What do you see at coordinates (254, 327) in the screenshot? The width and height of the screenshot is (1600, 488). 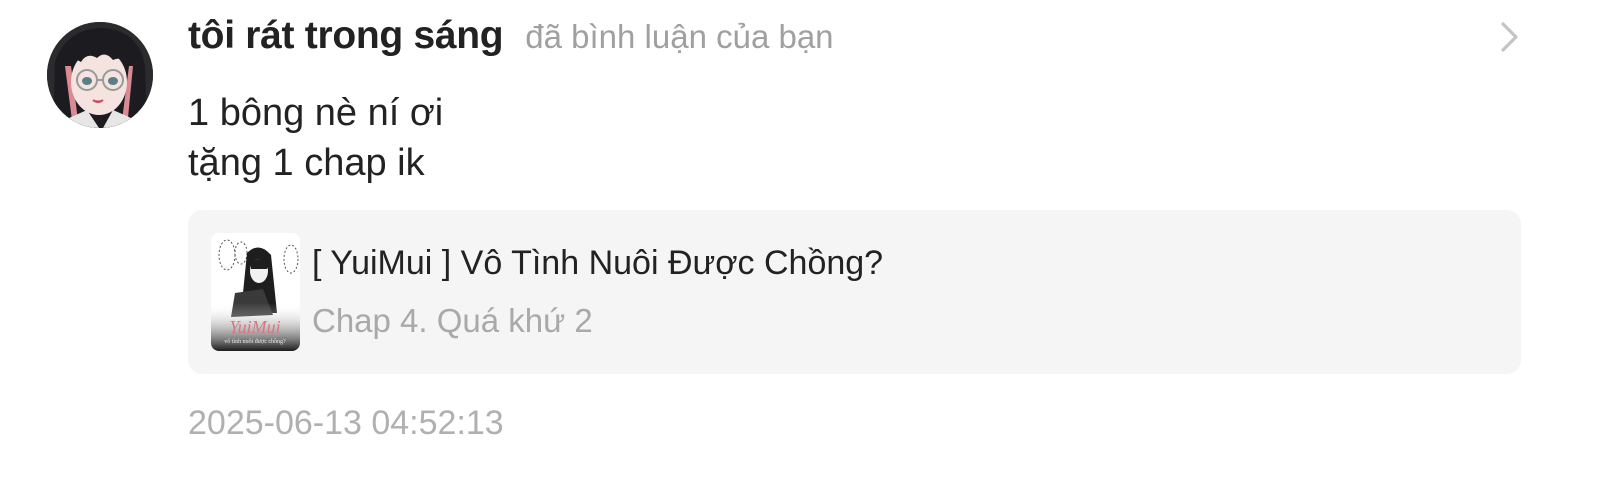 I see `cover-title-art: YuiMui` at bounding box center [254, 327].